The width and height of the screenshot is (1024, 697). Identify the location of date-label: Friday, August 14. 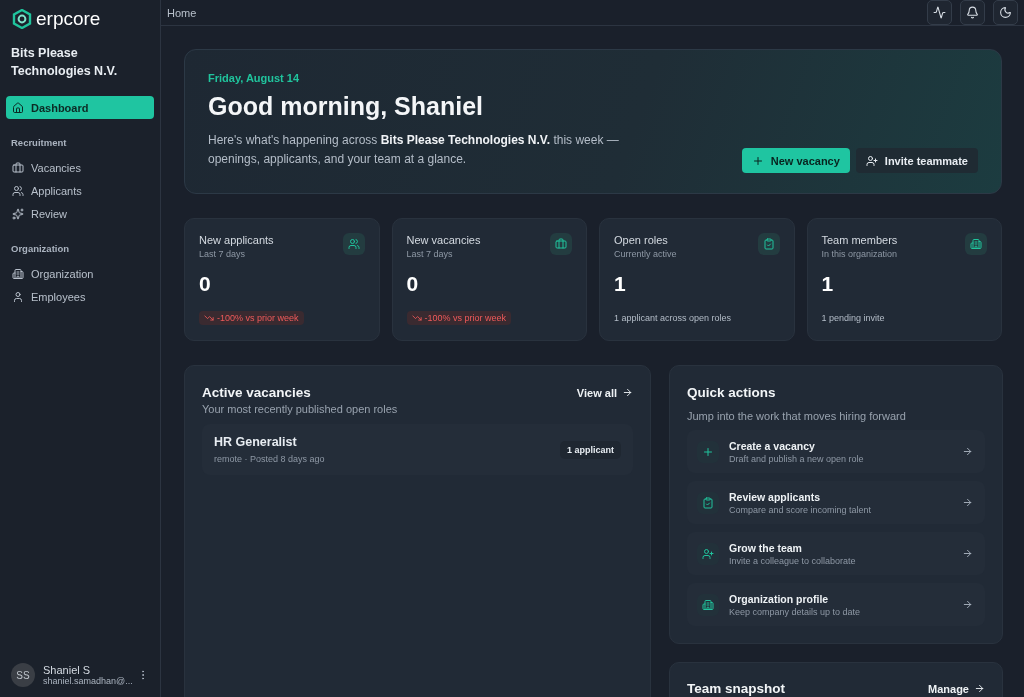
(254, 78).